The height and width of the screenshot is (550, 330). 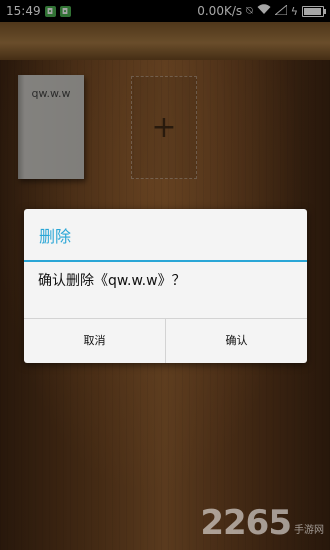 I want to click on dialog-message: 确认删除《qw.w.w》？, so click(x=112, y=281).